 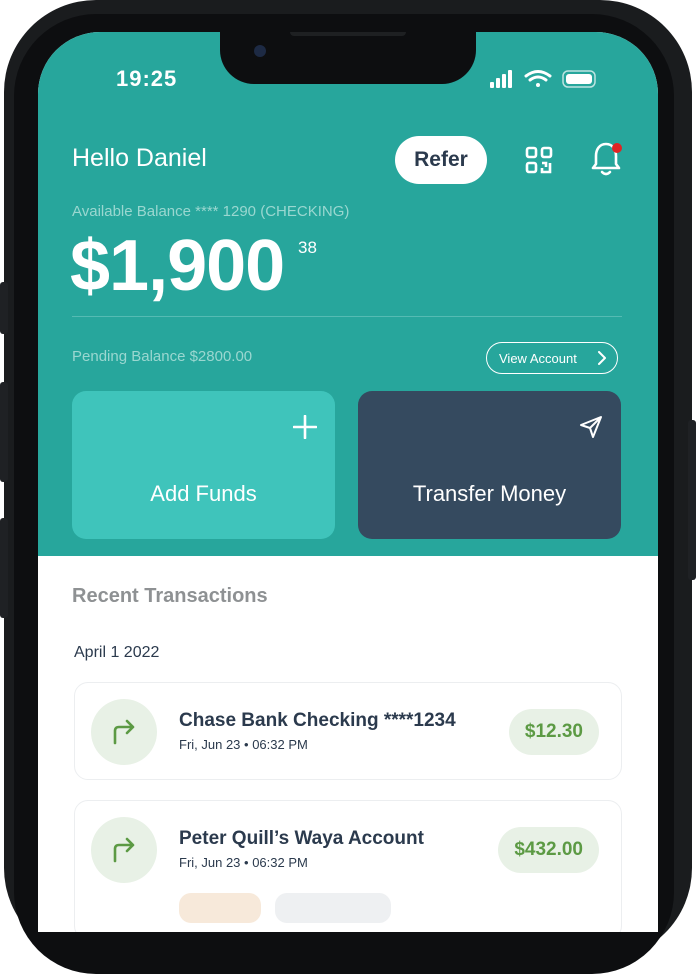 I want to click on power-button, so click(x=692, y=500).